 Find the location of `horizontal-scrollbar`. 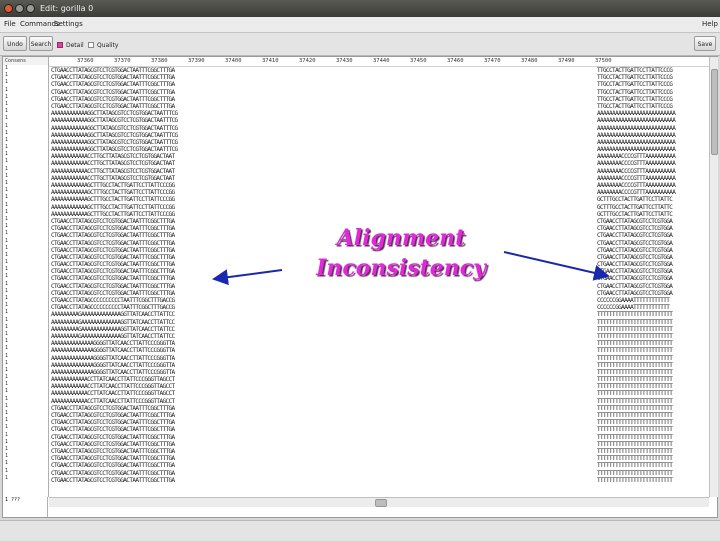

horizontal-scrollbar is located at coordinates (379, 502).